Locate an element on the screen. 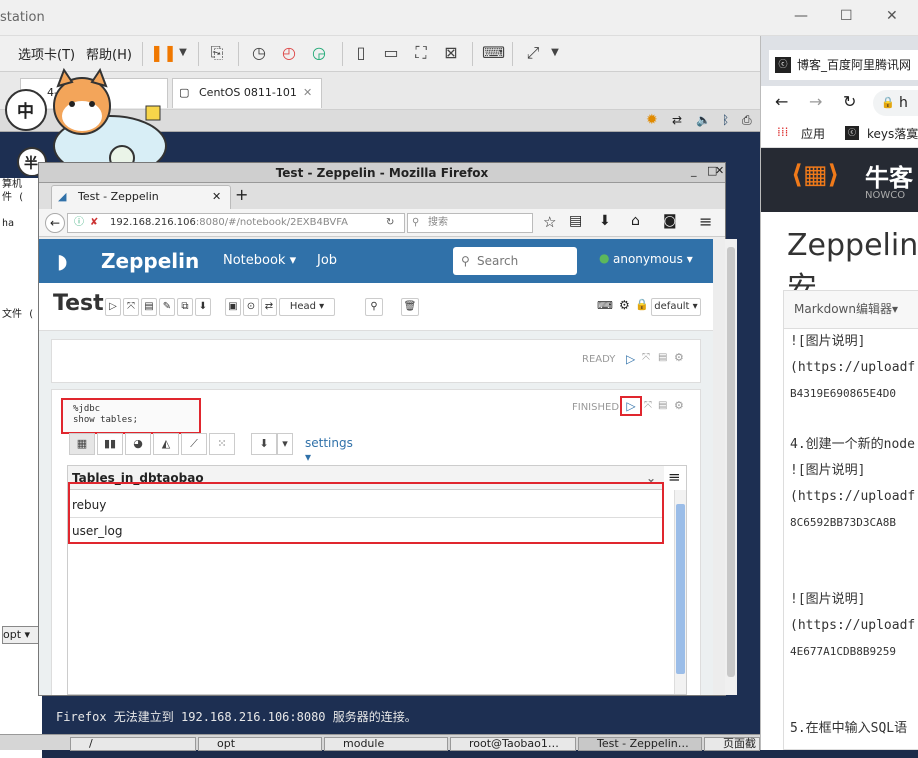  omnibox: 🔒 h is located at coordinates (895, 103).